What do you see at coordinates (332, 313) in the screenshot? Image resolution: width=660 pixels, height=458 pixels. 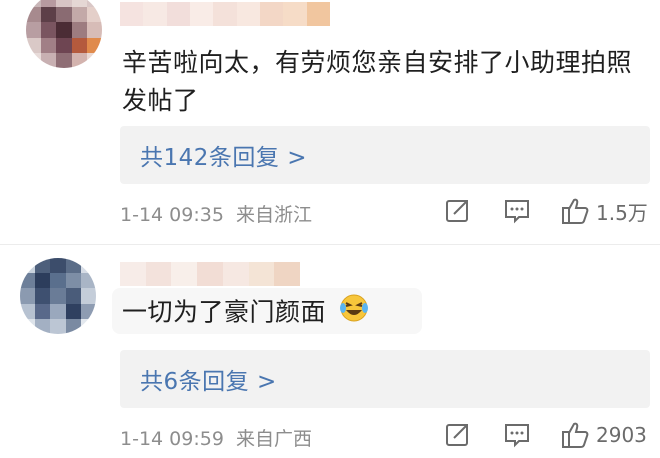 I see `comment-text: 一切为了豪门颜面` at bounding box center [332, 313].